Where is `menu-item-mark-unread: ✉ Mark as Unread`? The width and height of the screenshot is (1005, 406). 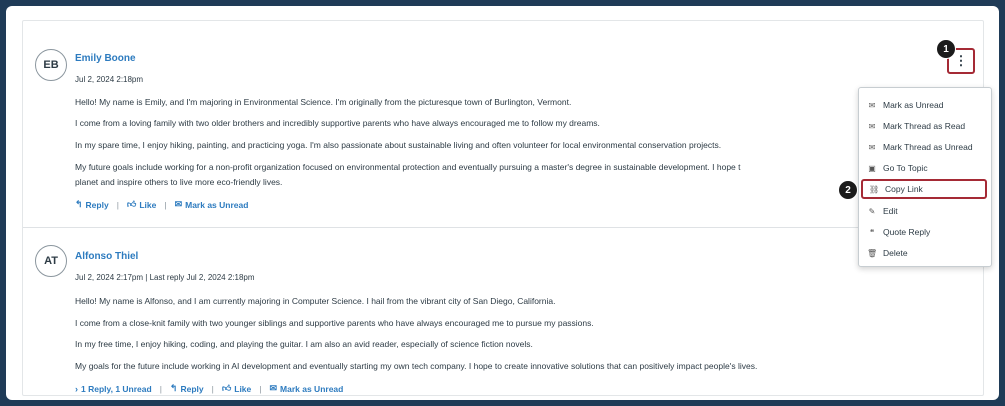
menu-item-mark-unread: ✉ Mark as Unread is located at coordinates (926, 105).